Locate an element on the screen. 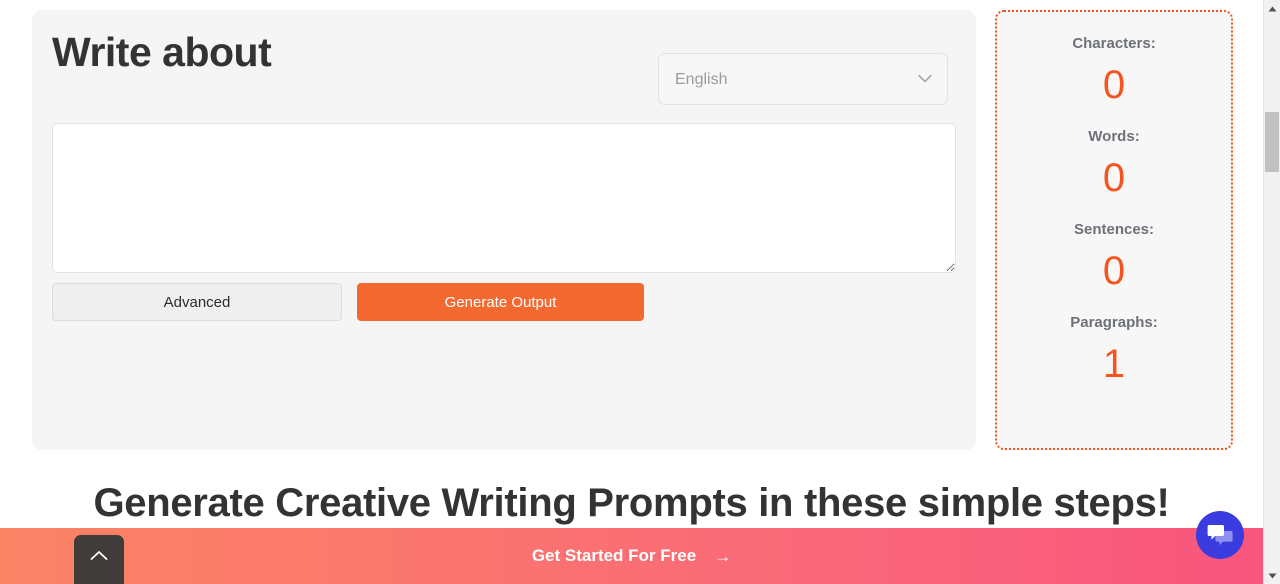  language-select-wrapper: English is located at coordinates (803, 79).